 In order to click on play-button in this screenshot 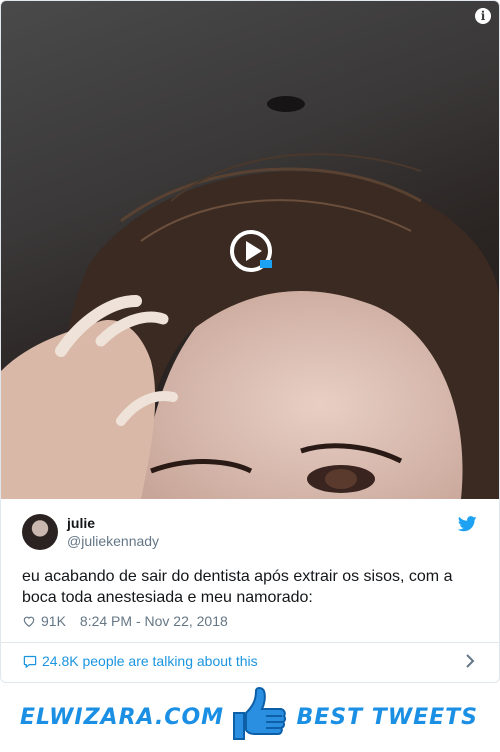, I will do `click(251, 251)`.